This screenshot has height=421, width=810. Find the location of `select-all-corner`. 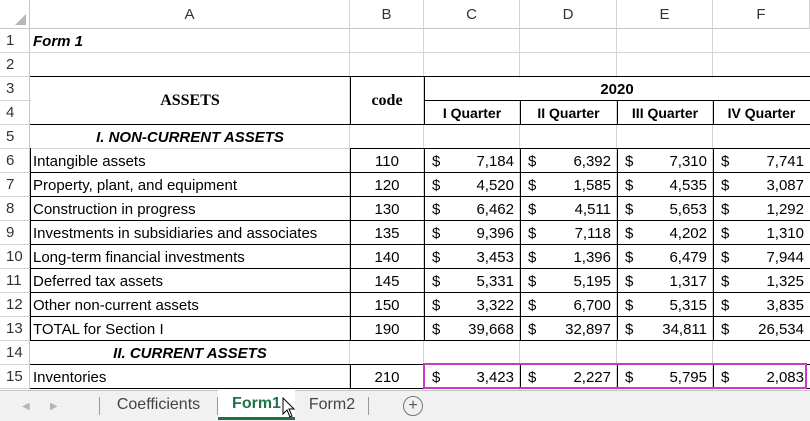

select-all-corner is located at coordinates (15, 14).